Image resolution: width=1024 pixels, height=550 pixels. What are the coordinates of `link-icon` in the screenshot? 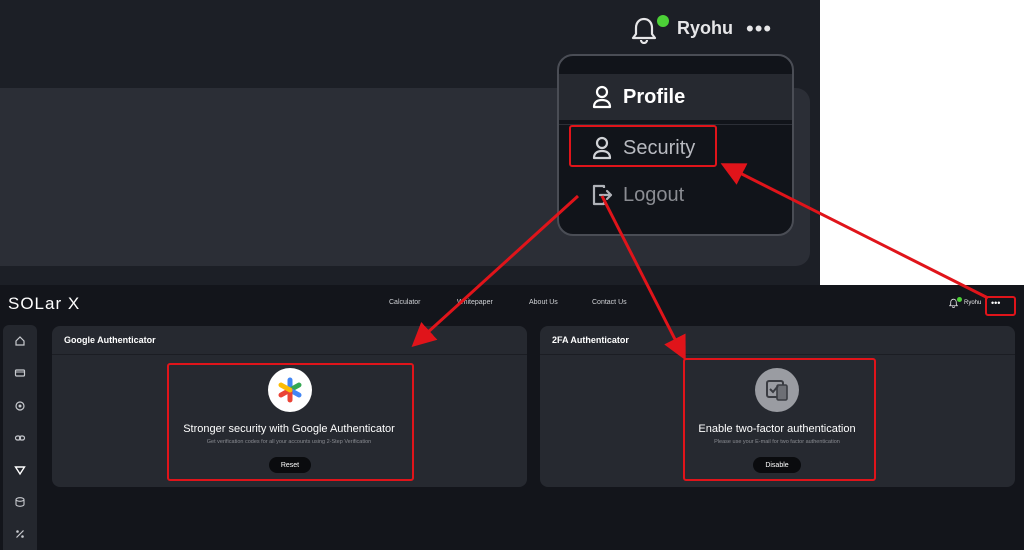 It's located at (20, 438).